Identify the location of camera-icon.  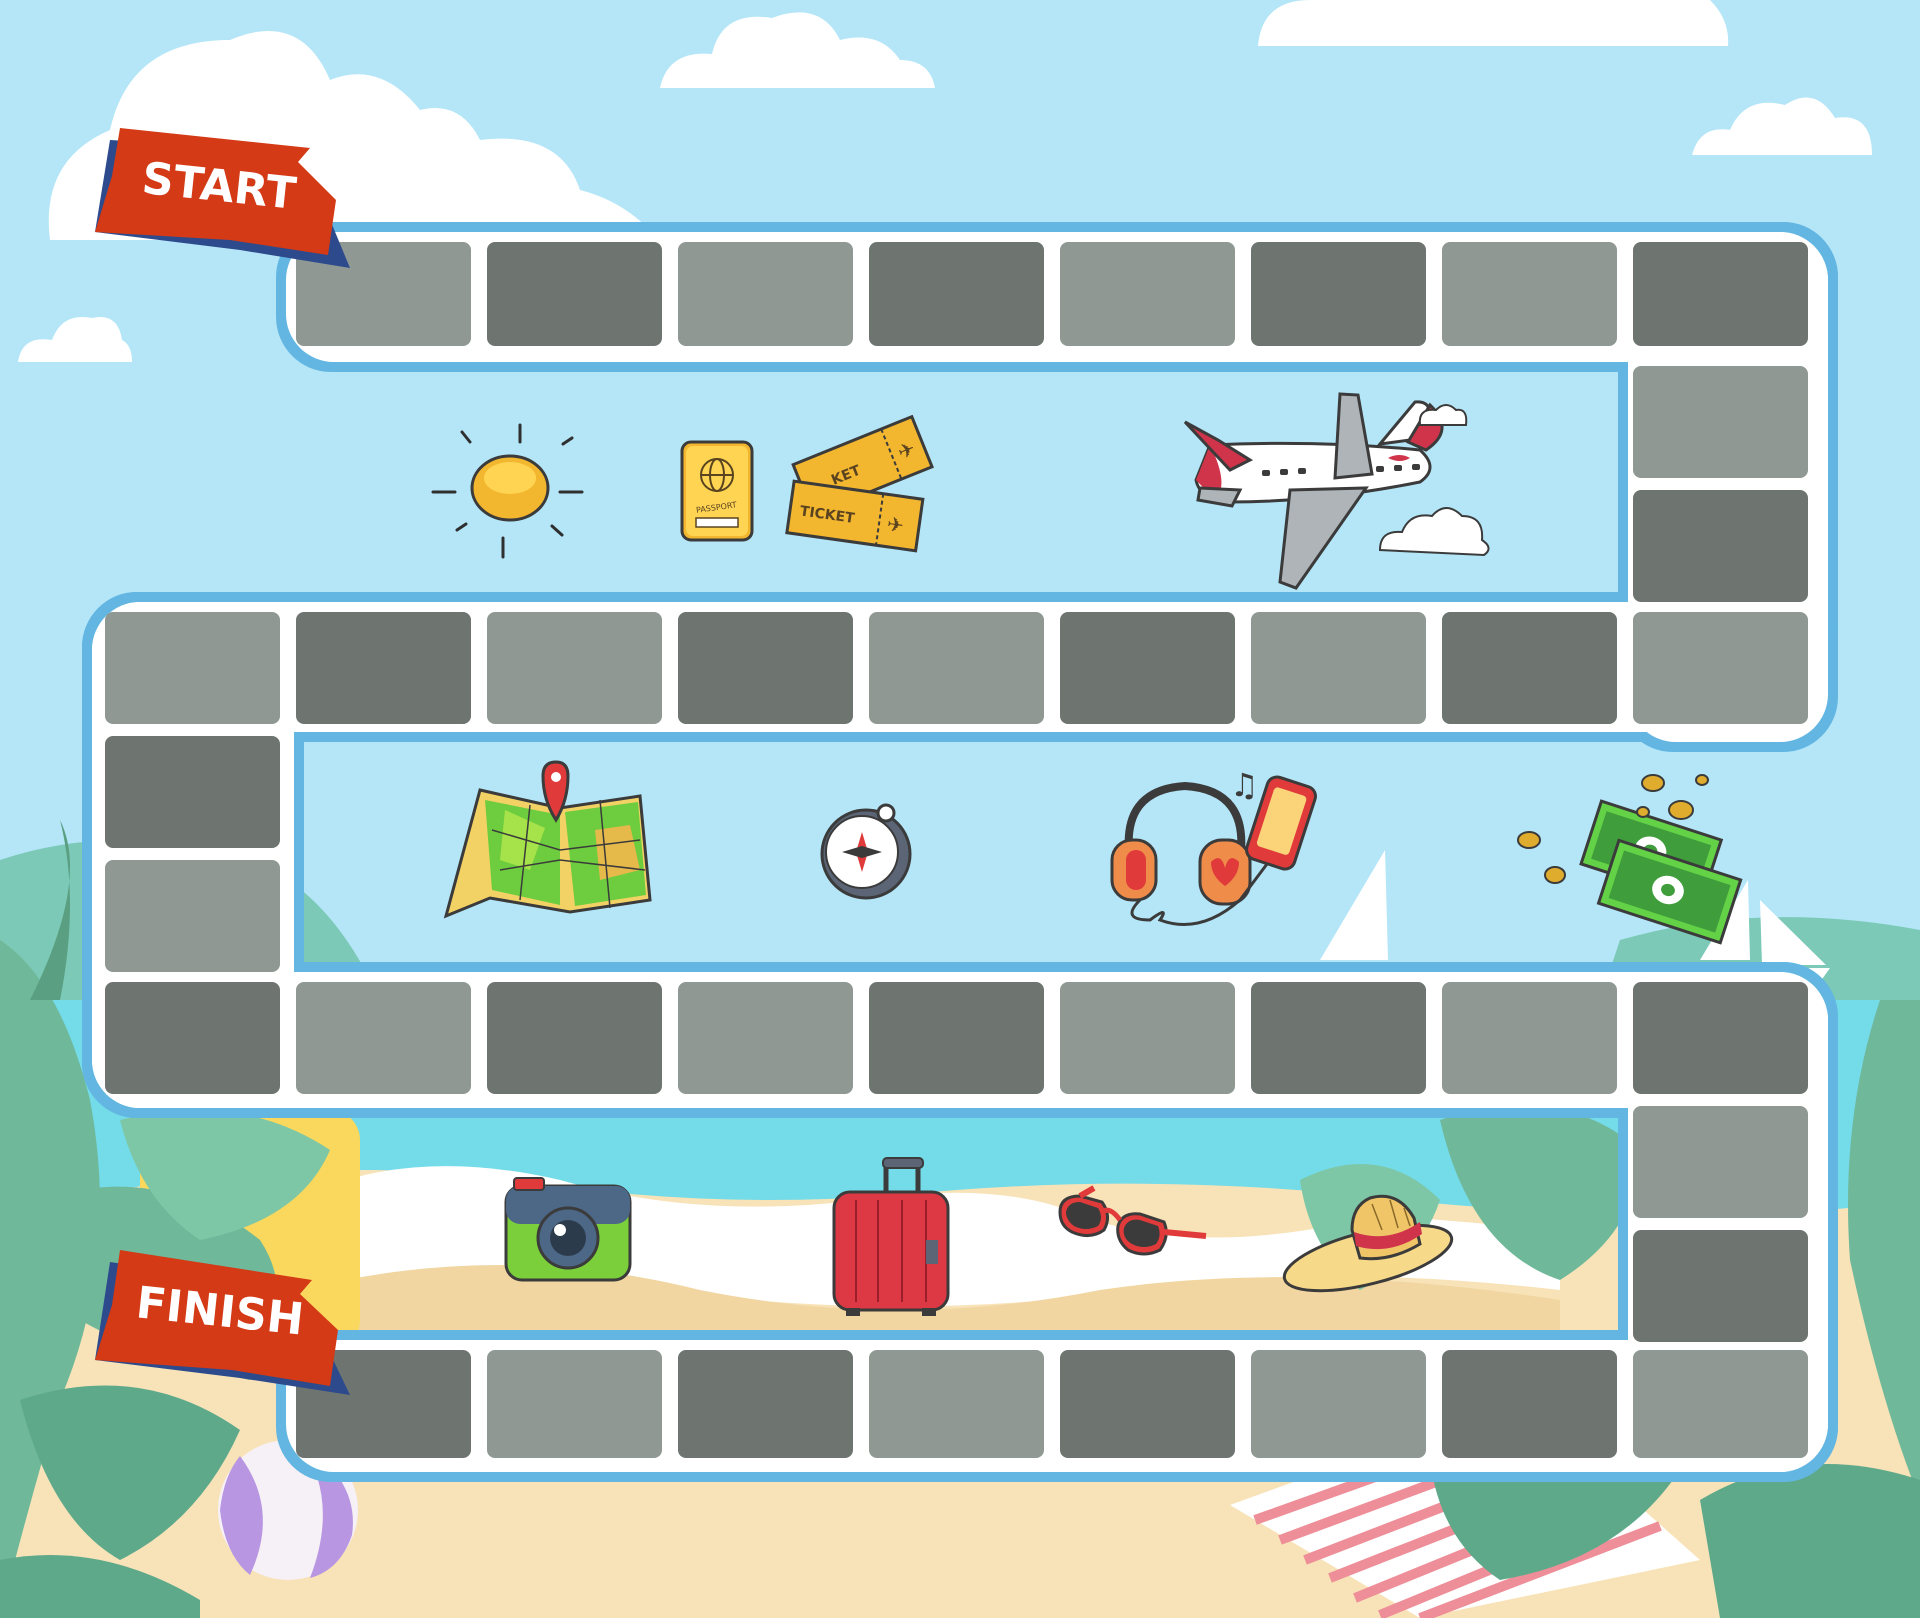
(568, 1229).